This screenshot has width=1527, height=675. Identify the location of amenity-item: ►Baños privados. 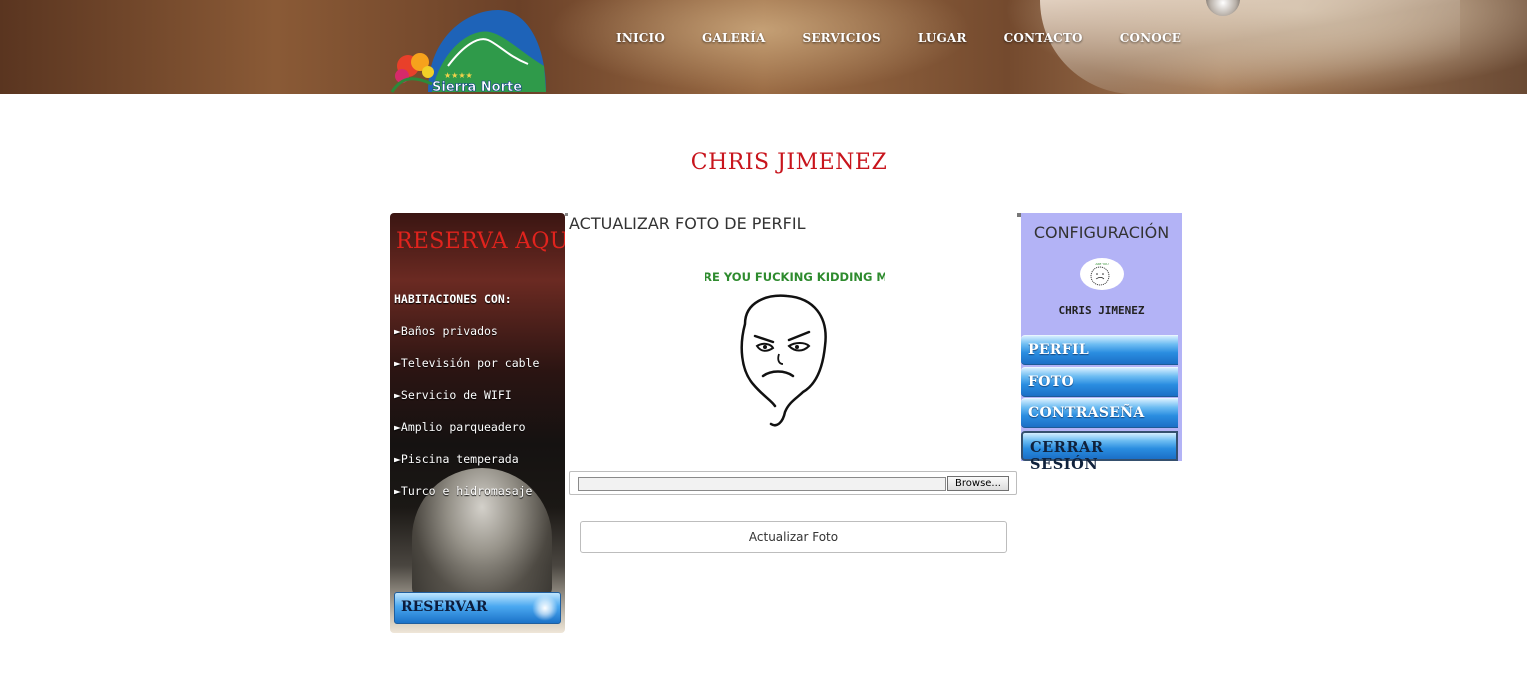
(446, 331).